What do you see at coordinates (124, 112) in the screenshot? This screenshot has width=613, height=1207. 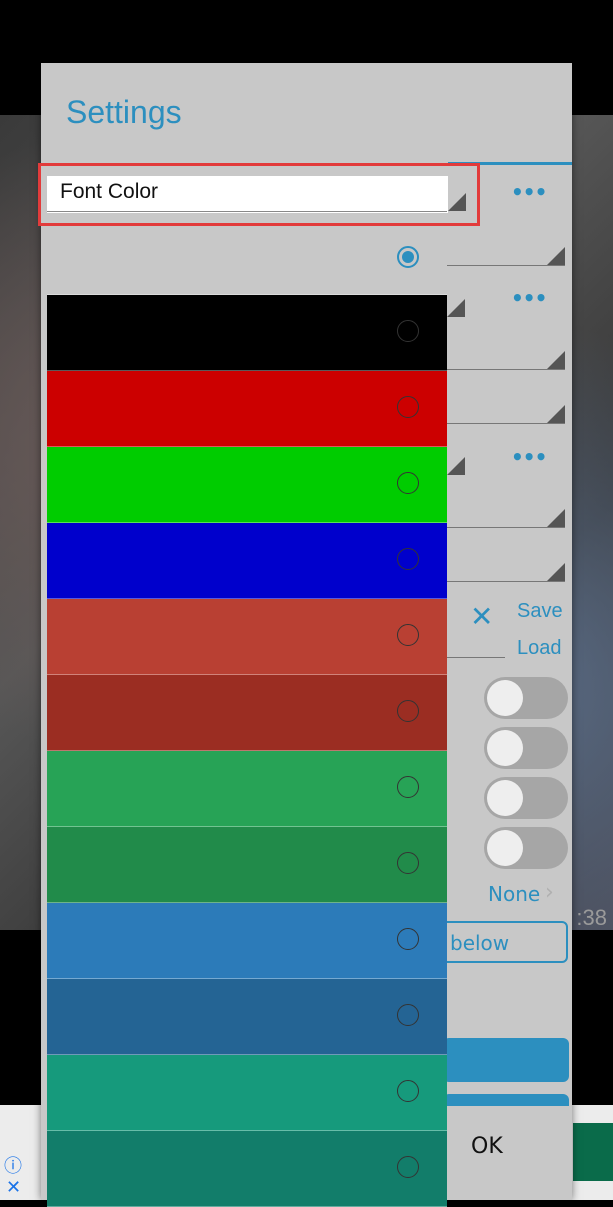 I see `dialog-title: Settings` at bounding box center [124, 112].